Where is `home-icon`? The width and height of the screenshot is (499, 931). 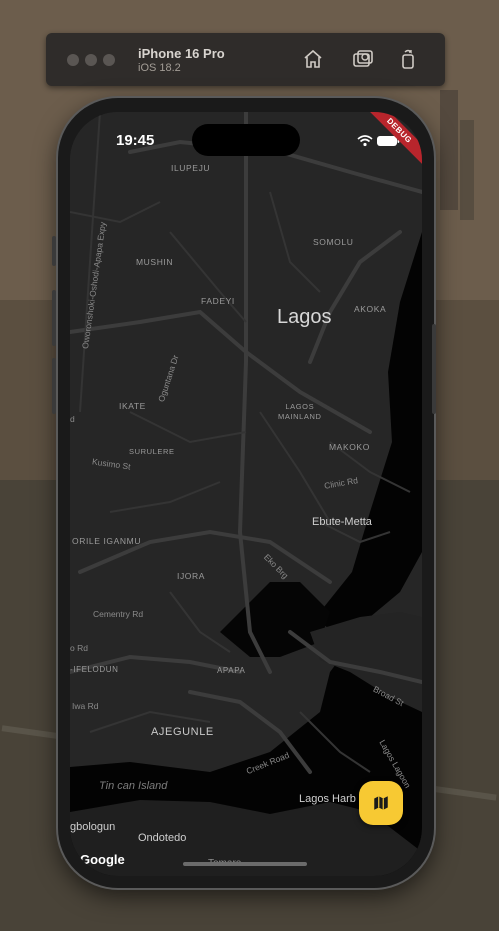
home-icon is located at coordinates (313, 59).